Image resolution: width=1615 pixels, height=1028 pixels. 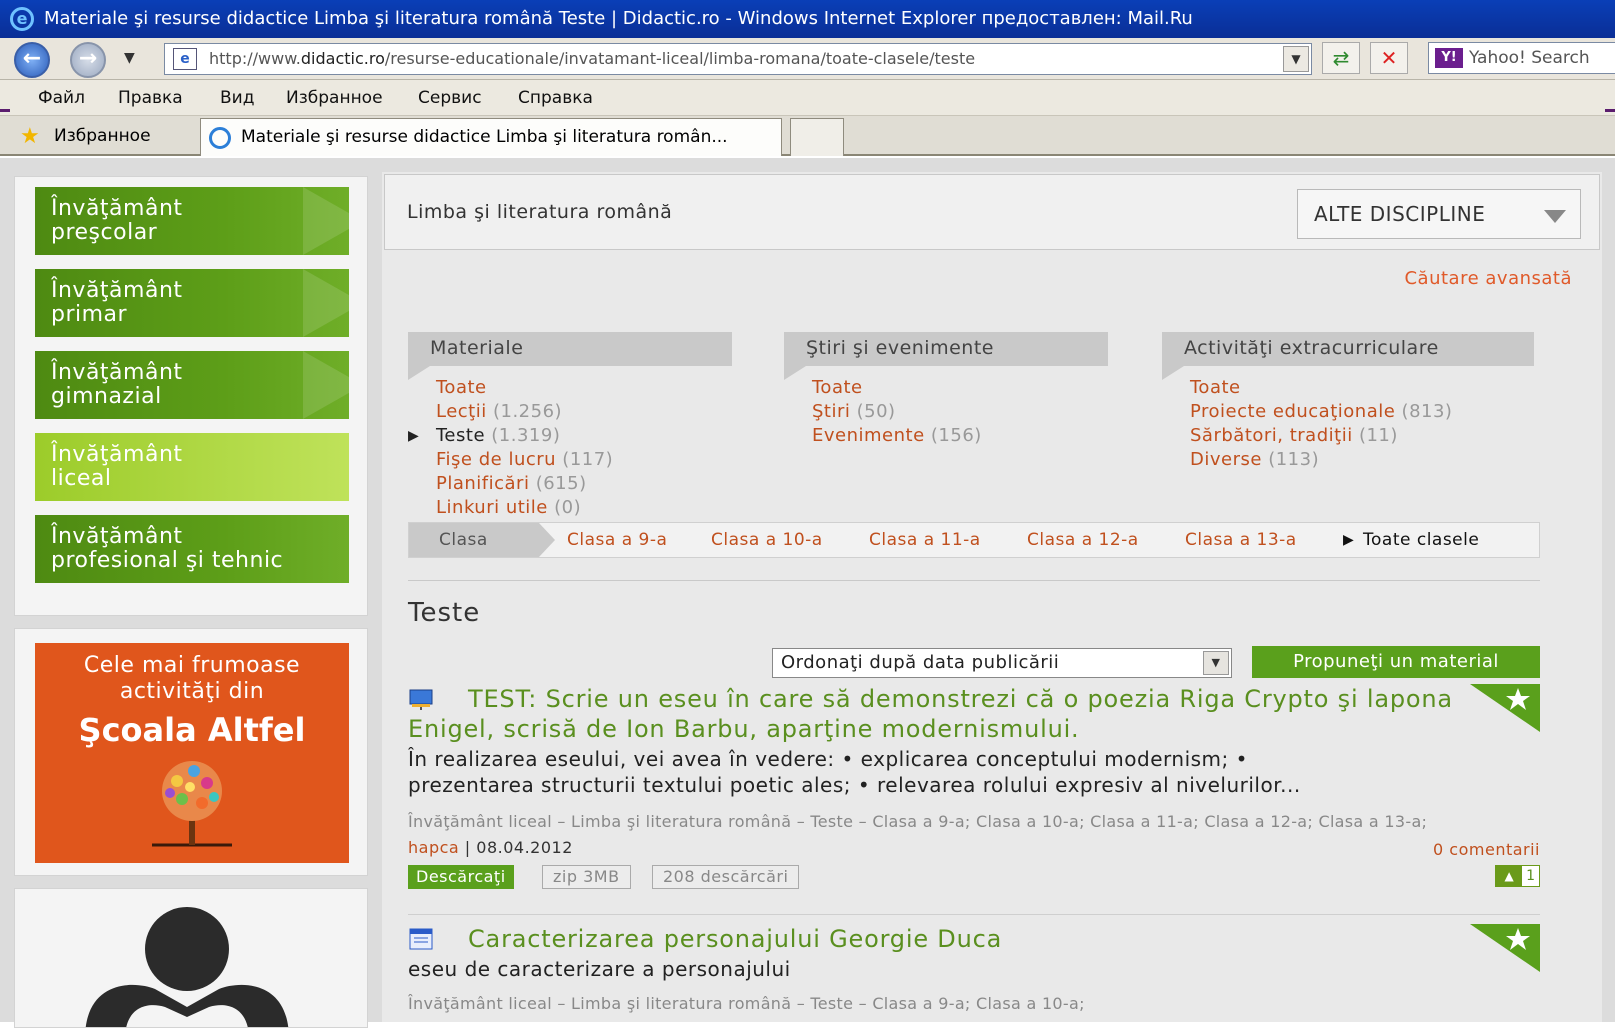 What do you see at coordinates (1529, 58) in the screenshot?
I see `search-text: Yahoo! Search` at bounding box center [1529, 58].